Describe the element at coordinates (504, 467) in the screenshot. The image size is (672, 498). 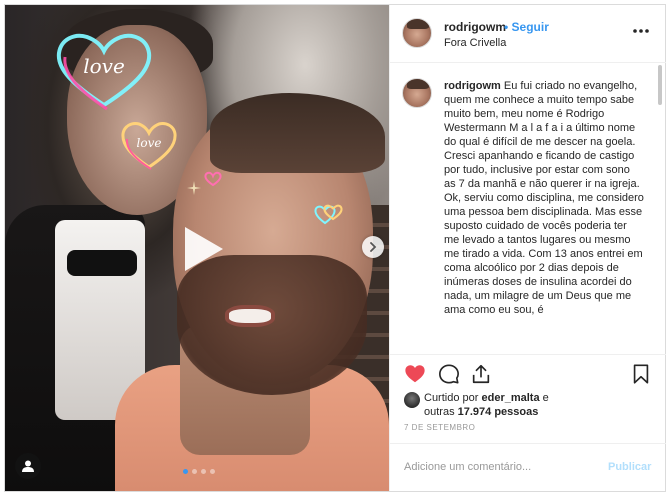
I see `comment-input` at that location.